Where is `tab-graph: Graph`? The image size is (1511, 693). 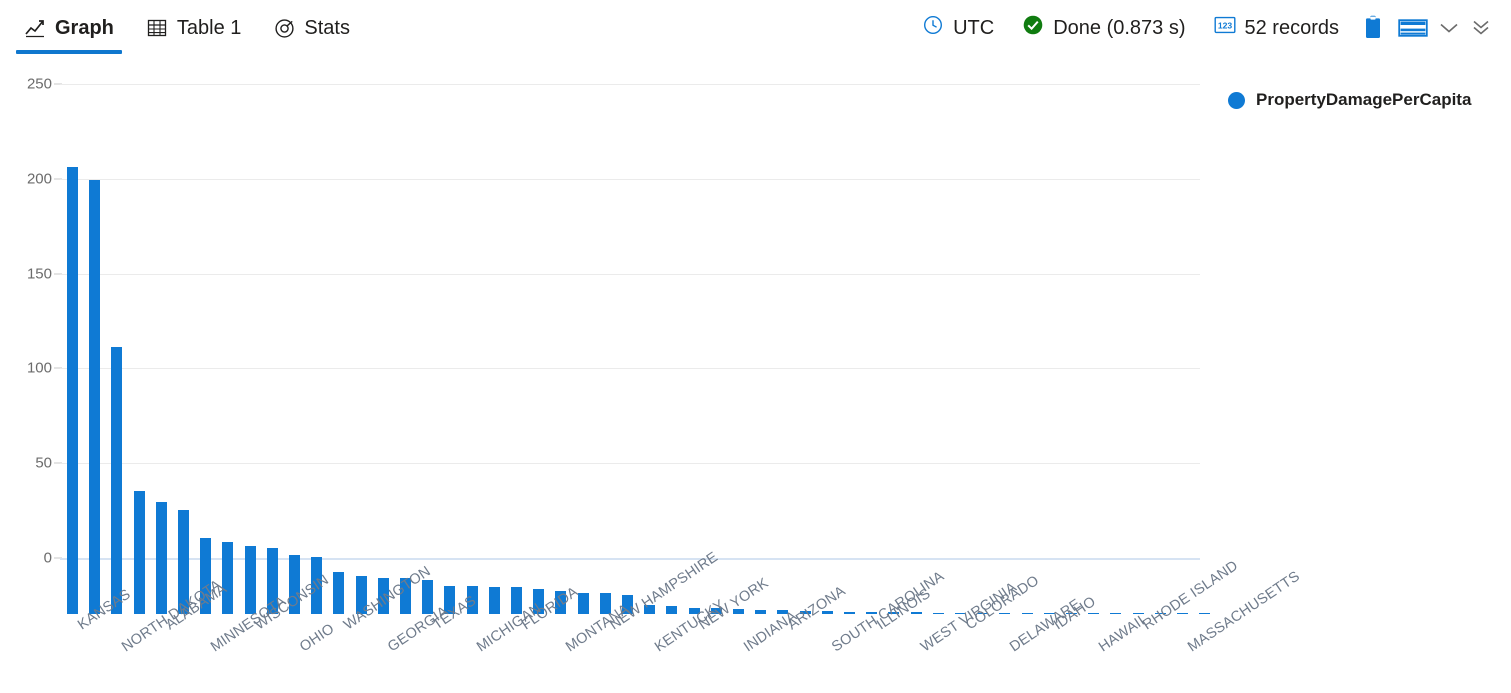 tab-graph: Graph is located at coordinates (69, 28).